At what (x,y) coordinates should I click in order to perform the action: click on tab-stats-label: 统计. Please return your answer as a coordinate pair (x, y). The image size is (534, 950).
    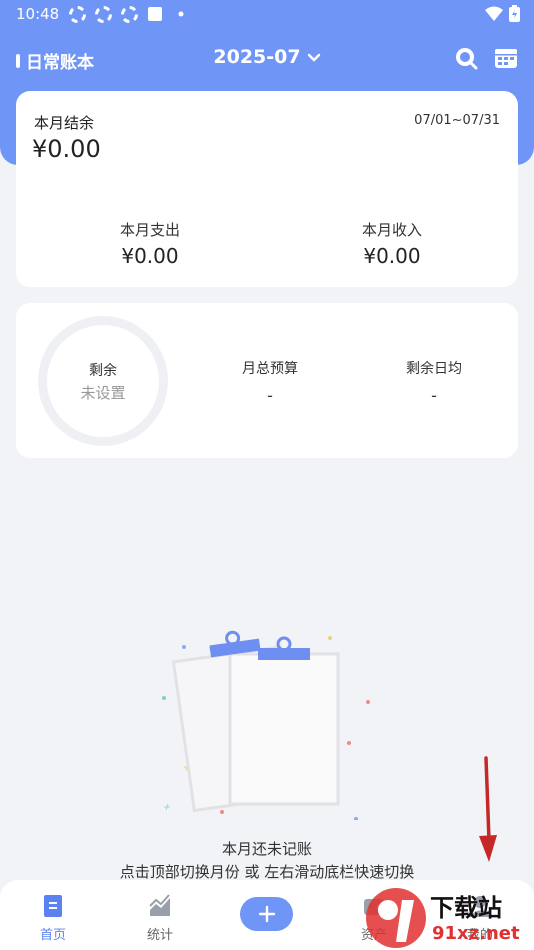
    Looking at the image, I should click on (159, 935).